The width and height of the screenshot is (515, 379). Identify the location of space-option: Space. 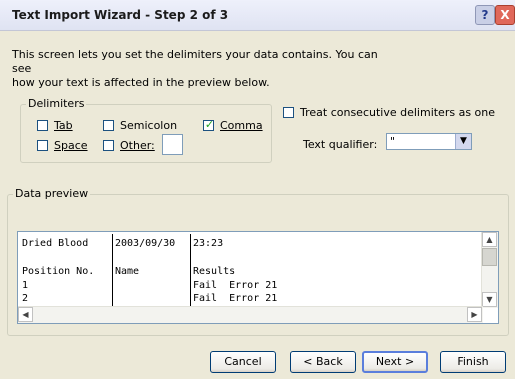
(62, 145).